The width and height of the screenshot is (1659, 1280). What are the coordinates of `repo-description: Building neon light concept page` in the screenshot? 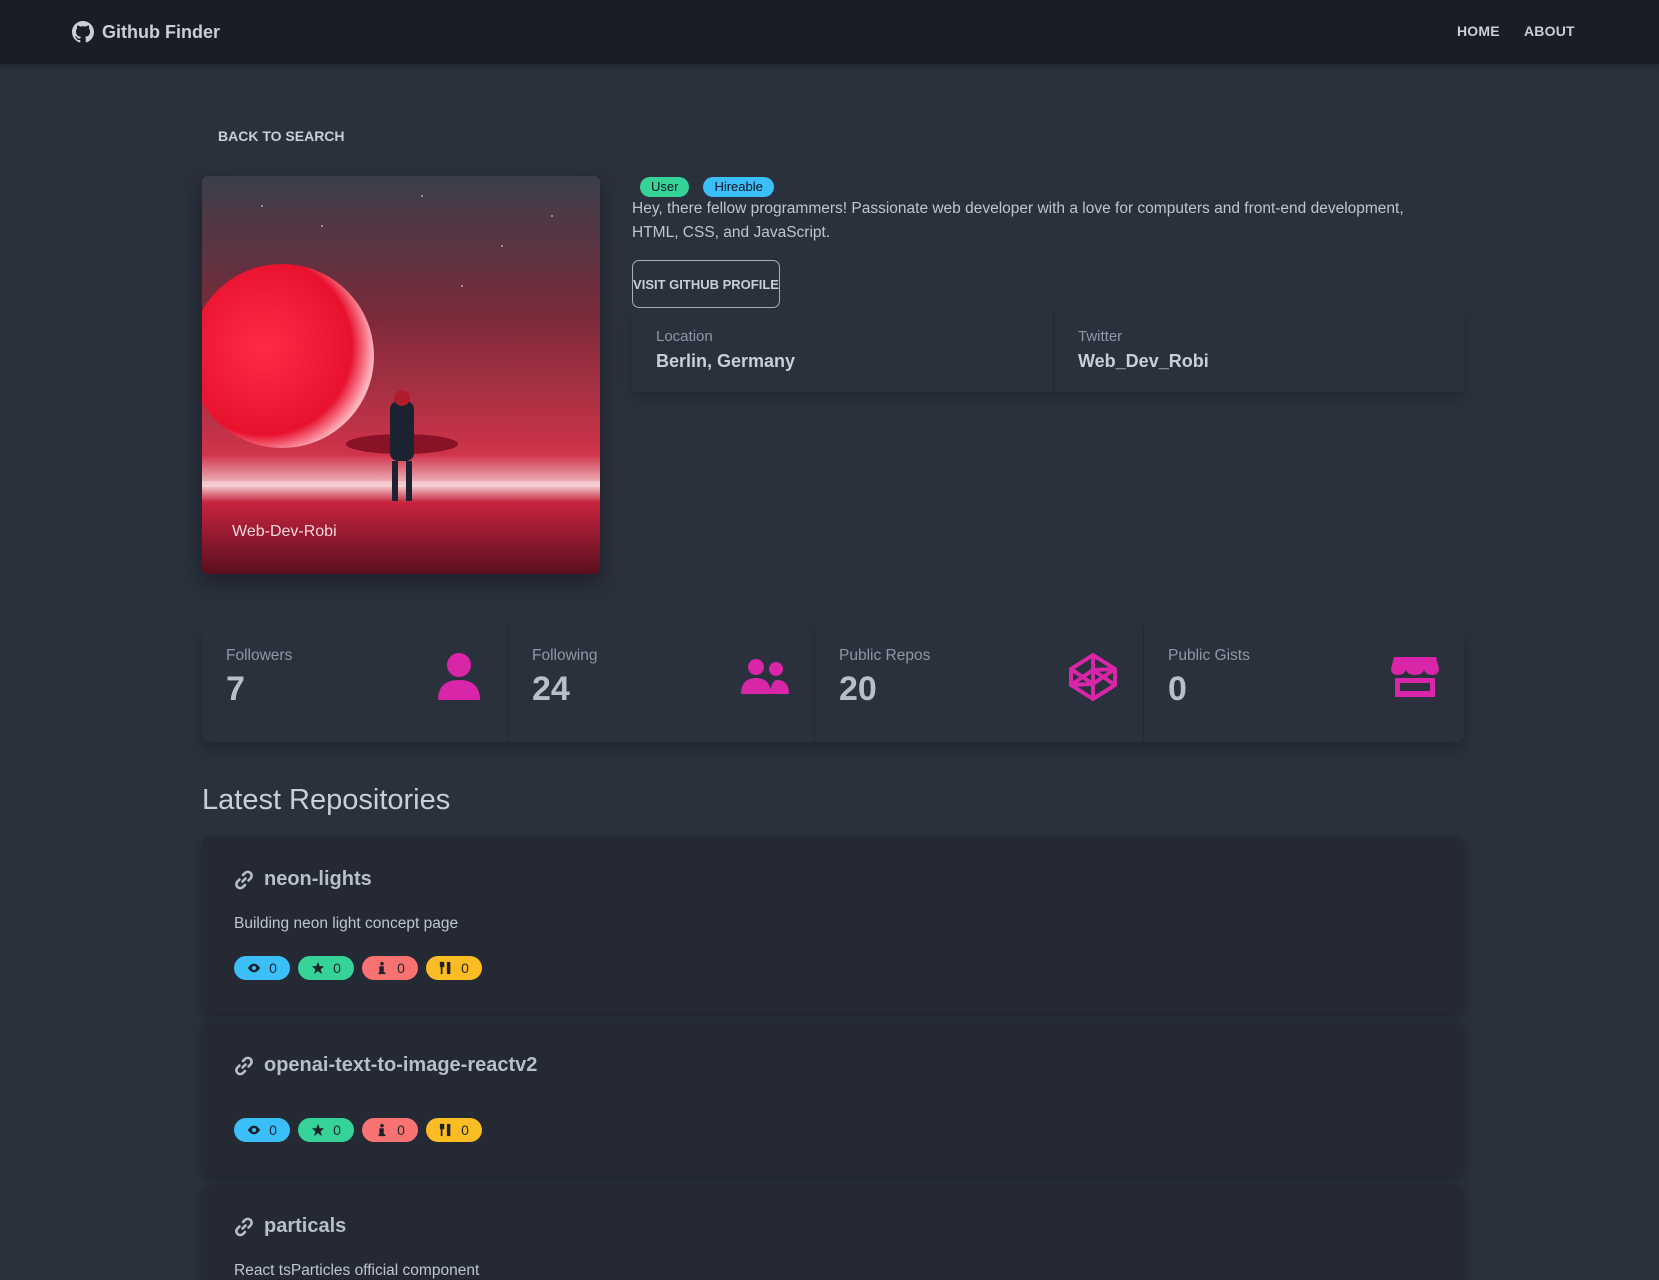 It's located at (346, 923).